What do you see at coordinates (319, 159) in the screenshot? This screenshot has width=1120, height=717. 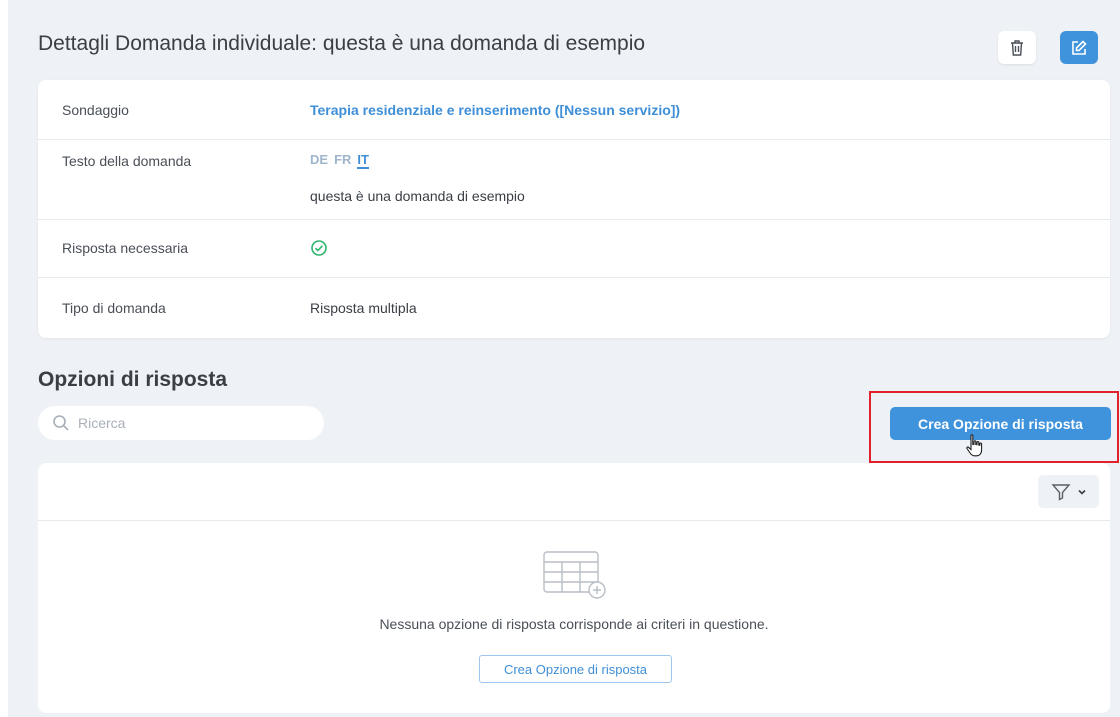 I see `lang-tab-de: DE` at bounding box center [319, 159].